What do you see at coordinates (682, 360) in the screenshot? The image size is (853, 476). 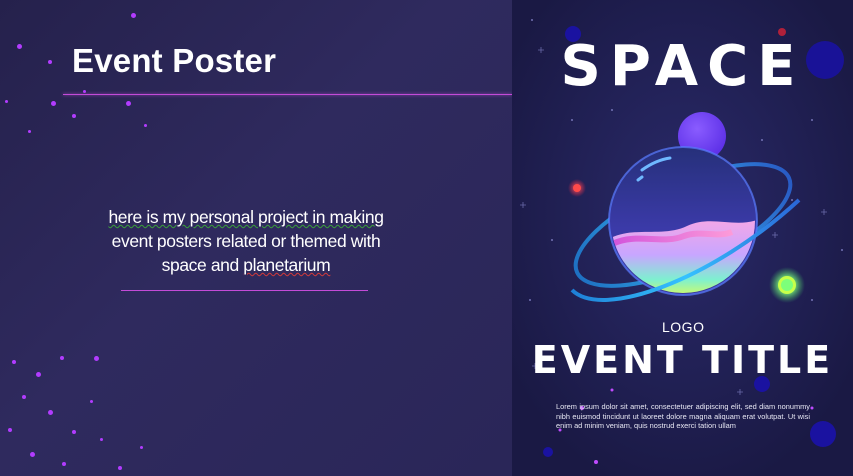 I see `poster-event-title: EVENT TITLE` at bounding box center [682, 360].